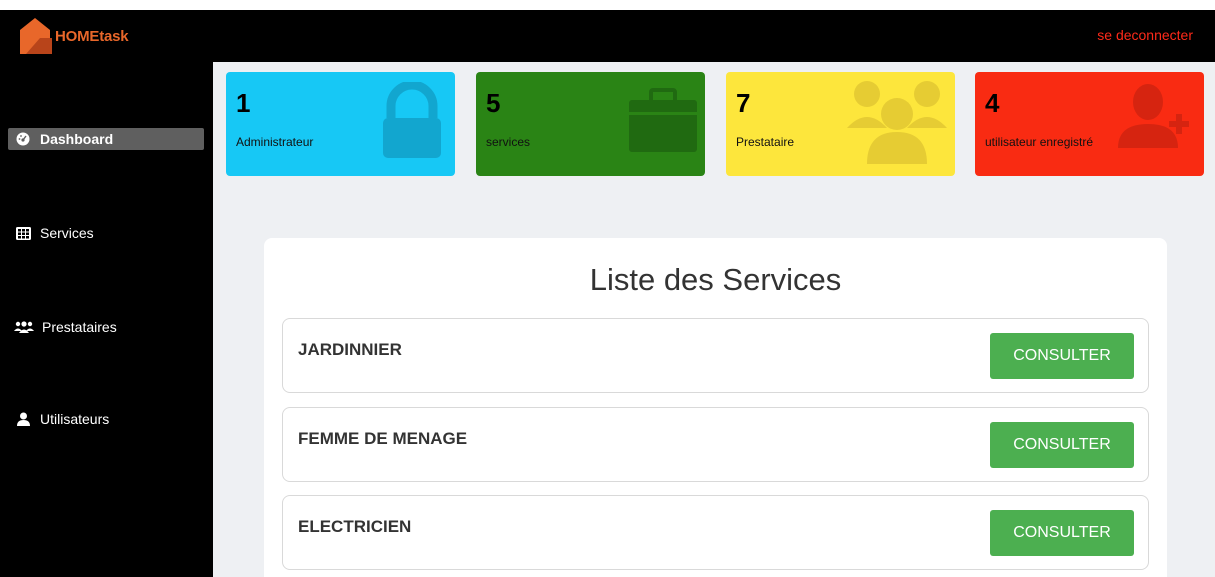  I want to click on stat-label: utilisateur enregistré, so click(1039, 142).